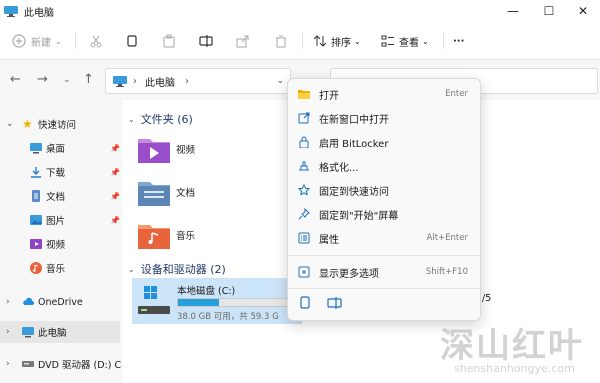 This screenshot has width=600, height=383. What do you see at coordinates (80, 365) in the screenshot?
I see `sidebar-item-label: DVD 驱动器 (D:) C(` at bounding box center [80, 365].